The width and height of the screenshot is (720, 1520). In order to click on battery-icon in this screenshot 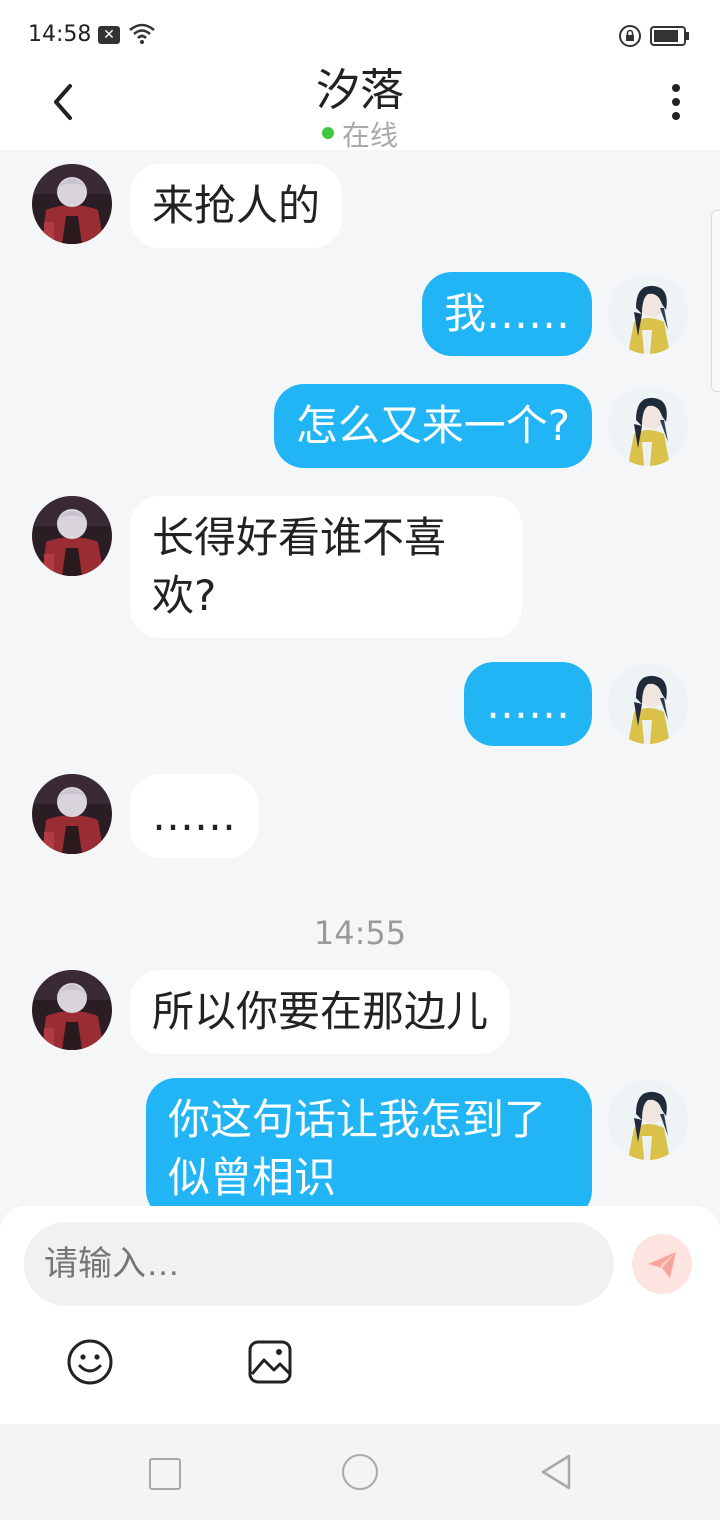, I will do `click(670, 38)`.